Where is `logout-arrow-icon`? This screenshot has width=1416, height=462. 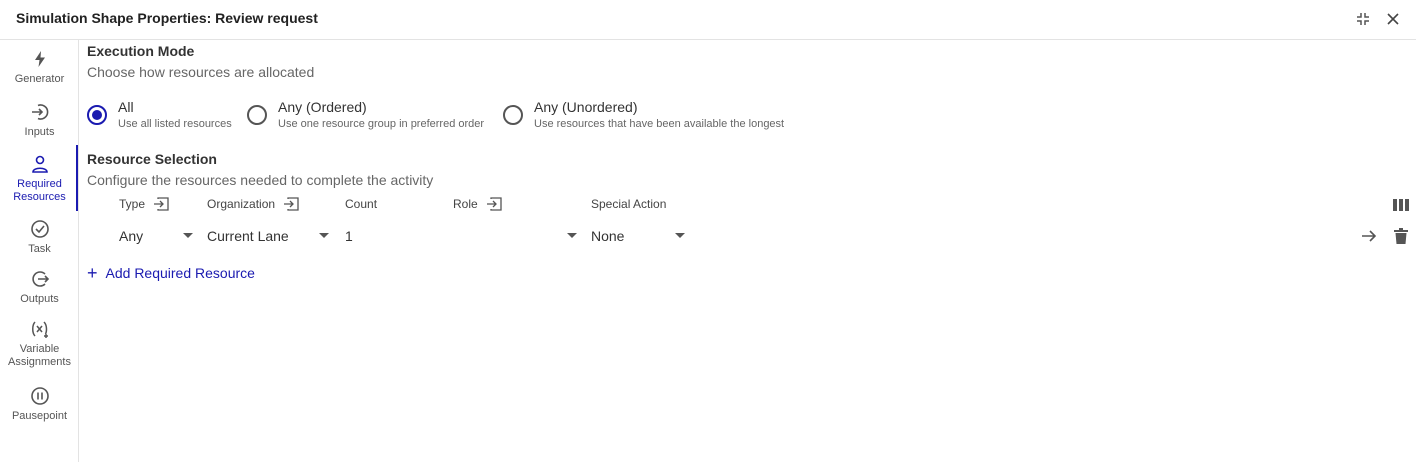
logout-arrow-icon is located at coordinates (40, 279).